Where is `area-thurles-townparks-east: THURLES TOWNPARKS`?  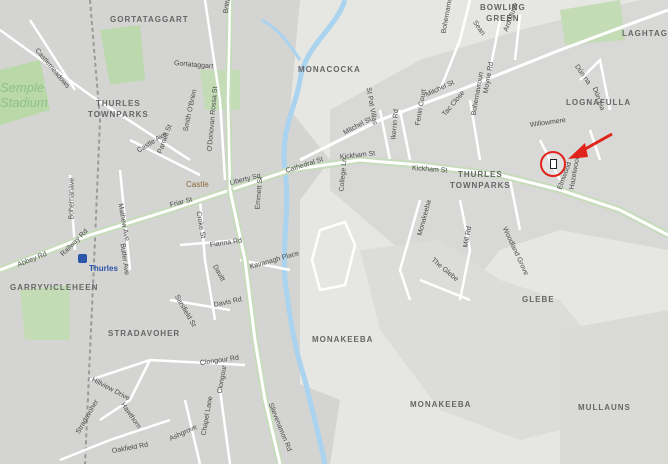
area-thurles-townparks-east: THURLES TOWNPARKS is located at coordinates (480, 180).